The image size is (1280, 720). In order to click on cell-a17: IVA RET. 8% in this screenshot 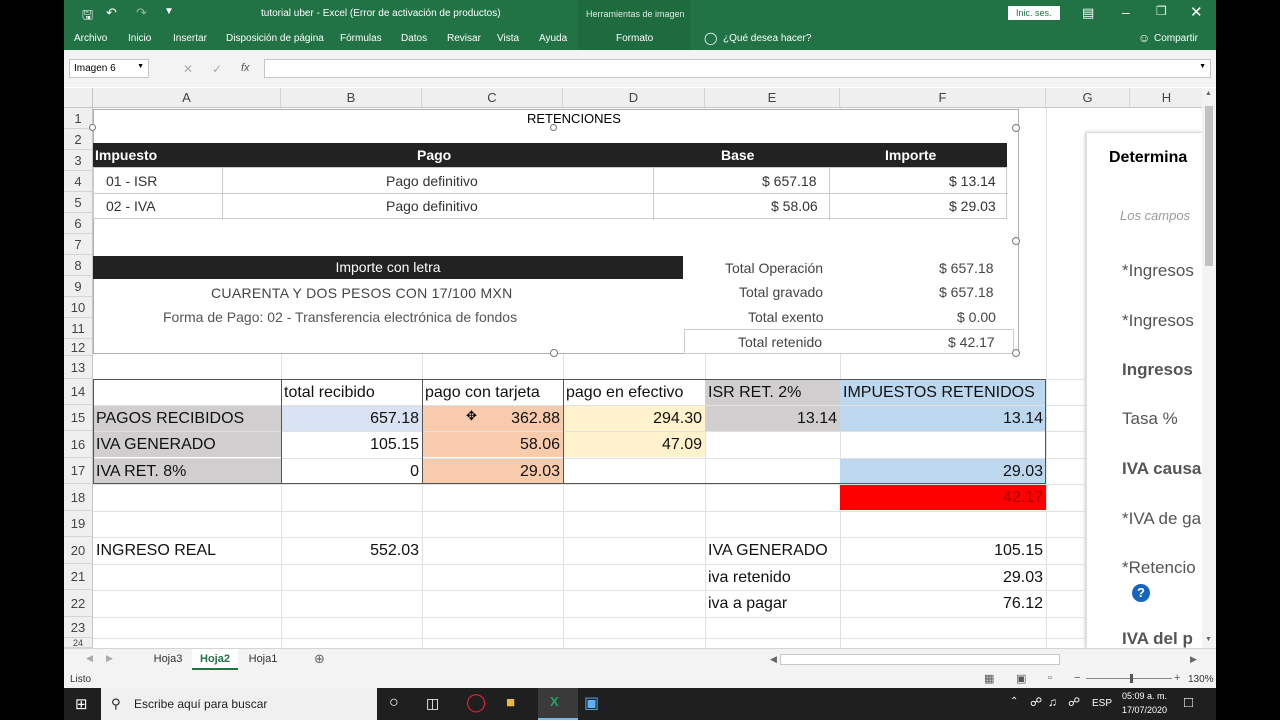, I will do `click(187, 471)`.